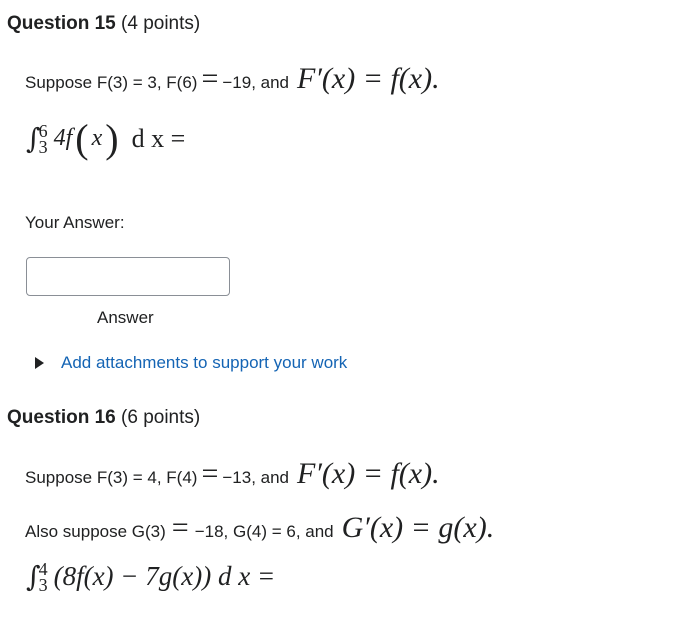 This screenshot has width=673, height=622. What do you see at coordinates (112, 138) in the screenshot?
I see `right-paren: )` at bounding box center [112, 138].